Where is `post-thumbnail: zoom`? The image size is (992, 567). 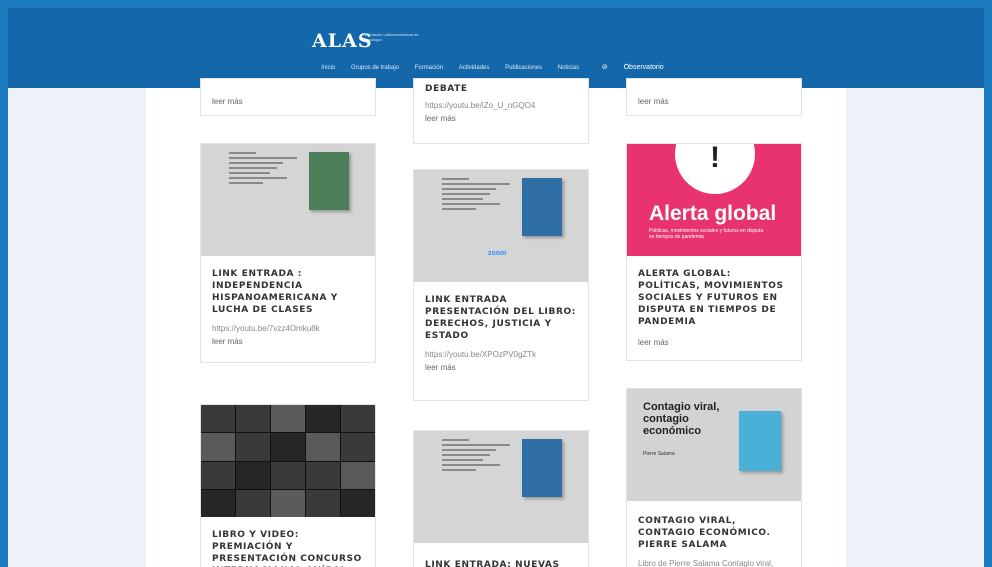 post-thumbnail: zoom is located at coordinates (501, 226).